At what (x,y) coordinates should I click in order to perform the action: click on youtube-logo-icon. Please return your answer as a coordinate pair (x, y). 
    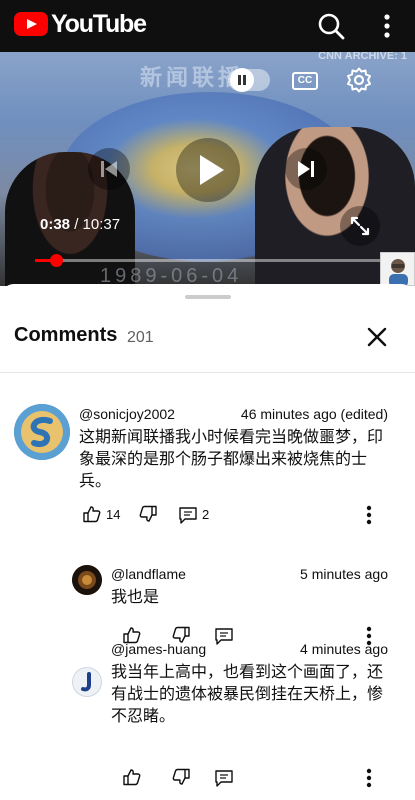
    Looking at the image, I should click on (31, 24).